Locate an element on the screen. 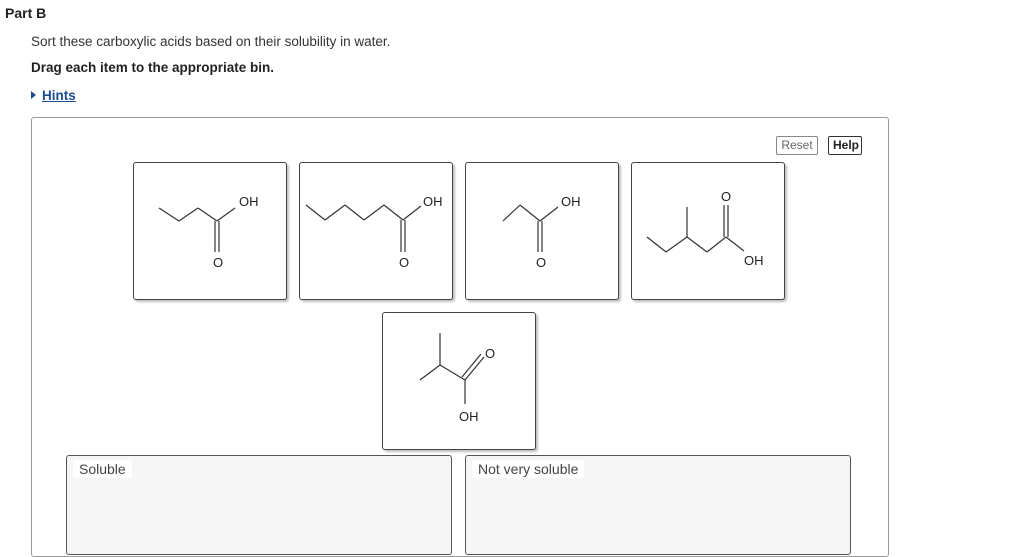 The height and width of the screenshot is (557, 1024). bin-not-very-soluble: Not very soluble is located at coordinates (658, 505).